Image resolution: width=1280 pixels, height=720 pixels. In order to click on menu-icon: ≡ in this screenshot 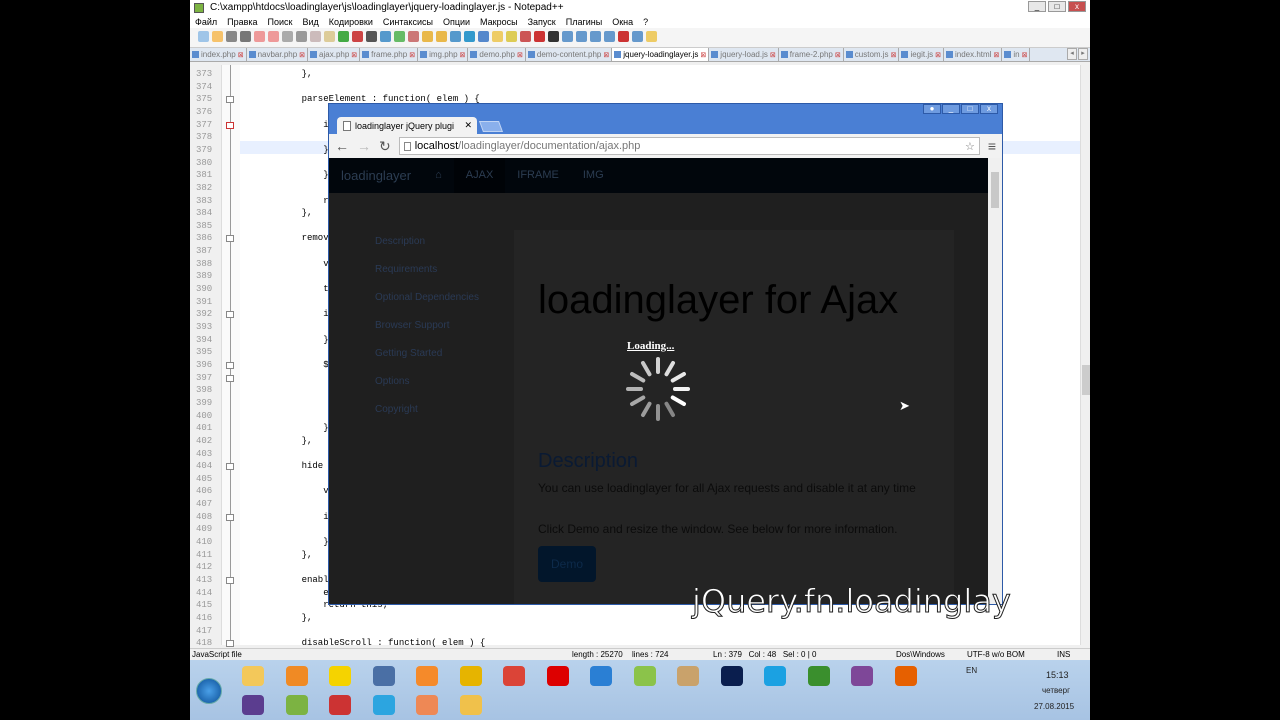, I will do `click(992, 146)`.